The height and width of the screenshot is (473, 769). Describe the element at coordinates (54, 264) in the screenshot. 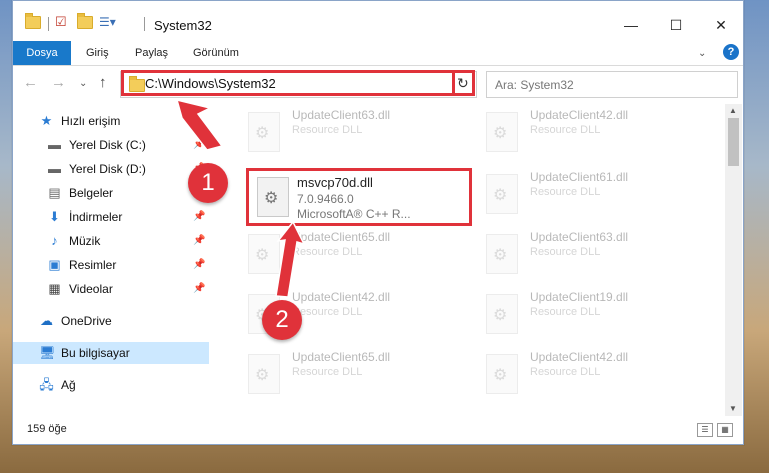

I see `pictures-icon: ▣` at that location.